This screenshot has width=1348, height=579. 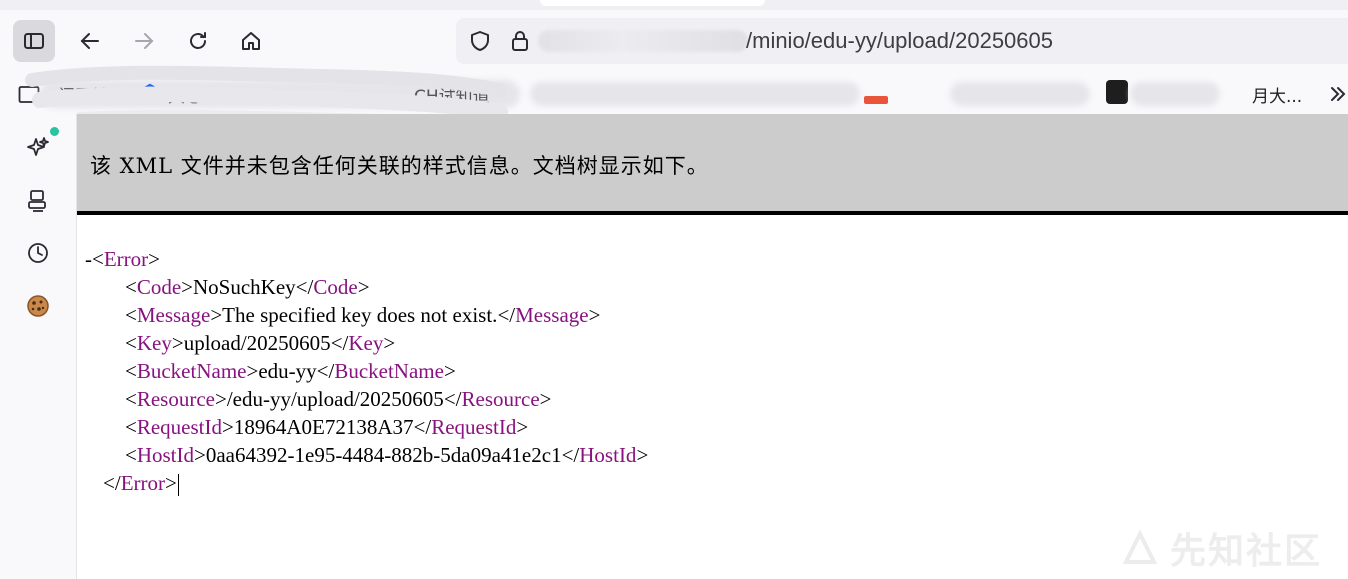 I want to click on xml-root-open: -<Error>, so click(x=122, y=259).